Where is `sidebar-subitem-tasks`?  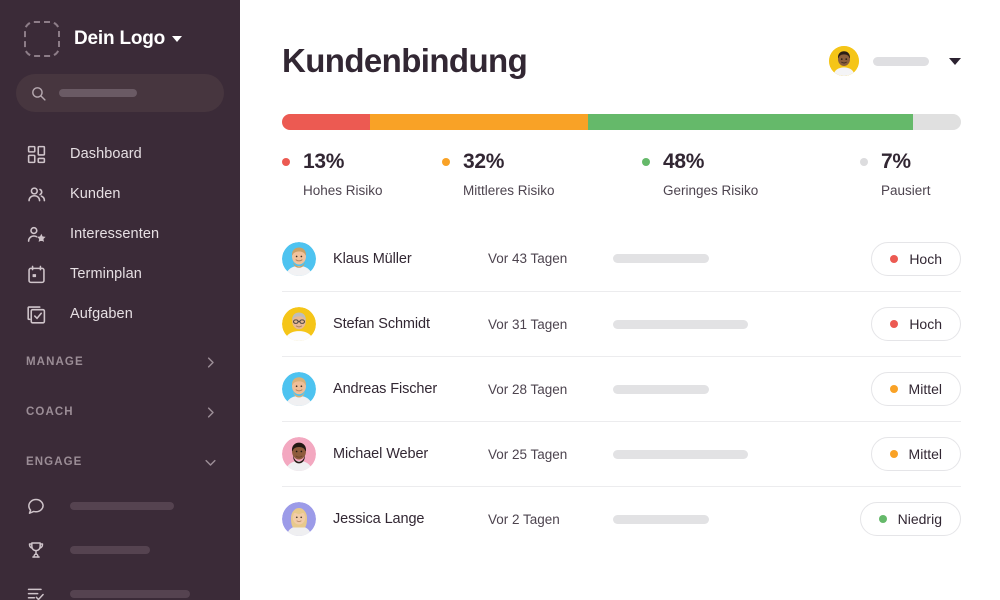 sidebar-subitem-tasks is located at coordinates (120, 586).